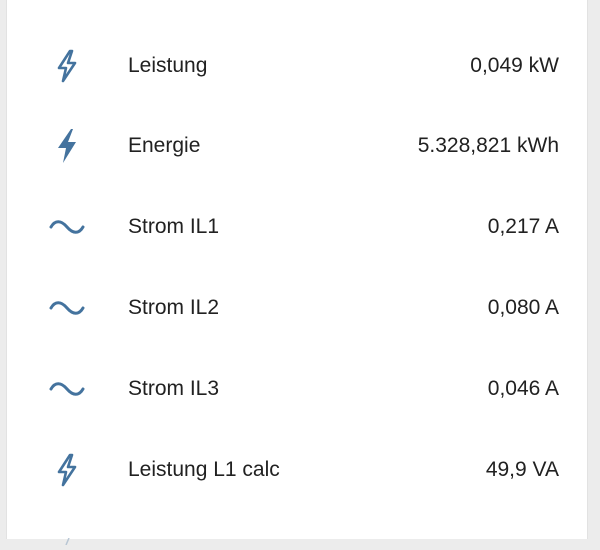 The width and height of the screenshot is (600, 550). Describe the element at coordinates (297, 470) in the screenshot. I see `entity-row-leistung-l1-calc: Leistung L1 calc 49,9 VA` at that location.